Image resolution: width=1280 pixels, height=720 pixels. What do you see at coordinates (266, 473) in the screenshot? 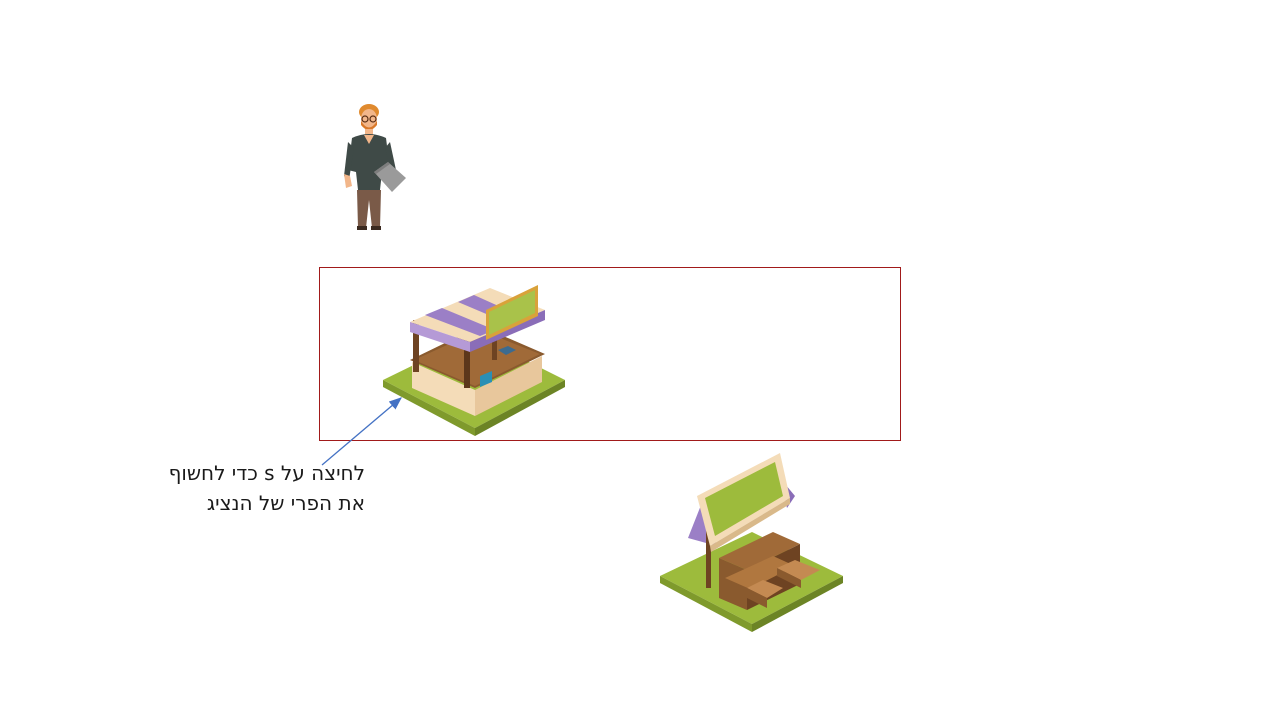
I see `hint-line-1: לחיצה על s כדי לחשוף` at bounding box center [266, 473].